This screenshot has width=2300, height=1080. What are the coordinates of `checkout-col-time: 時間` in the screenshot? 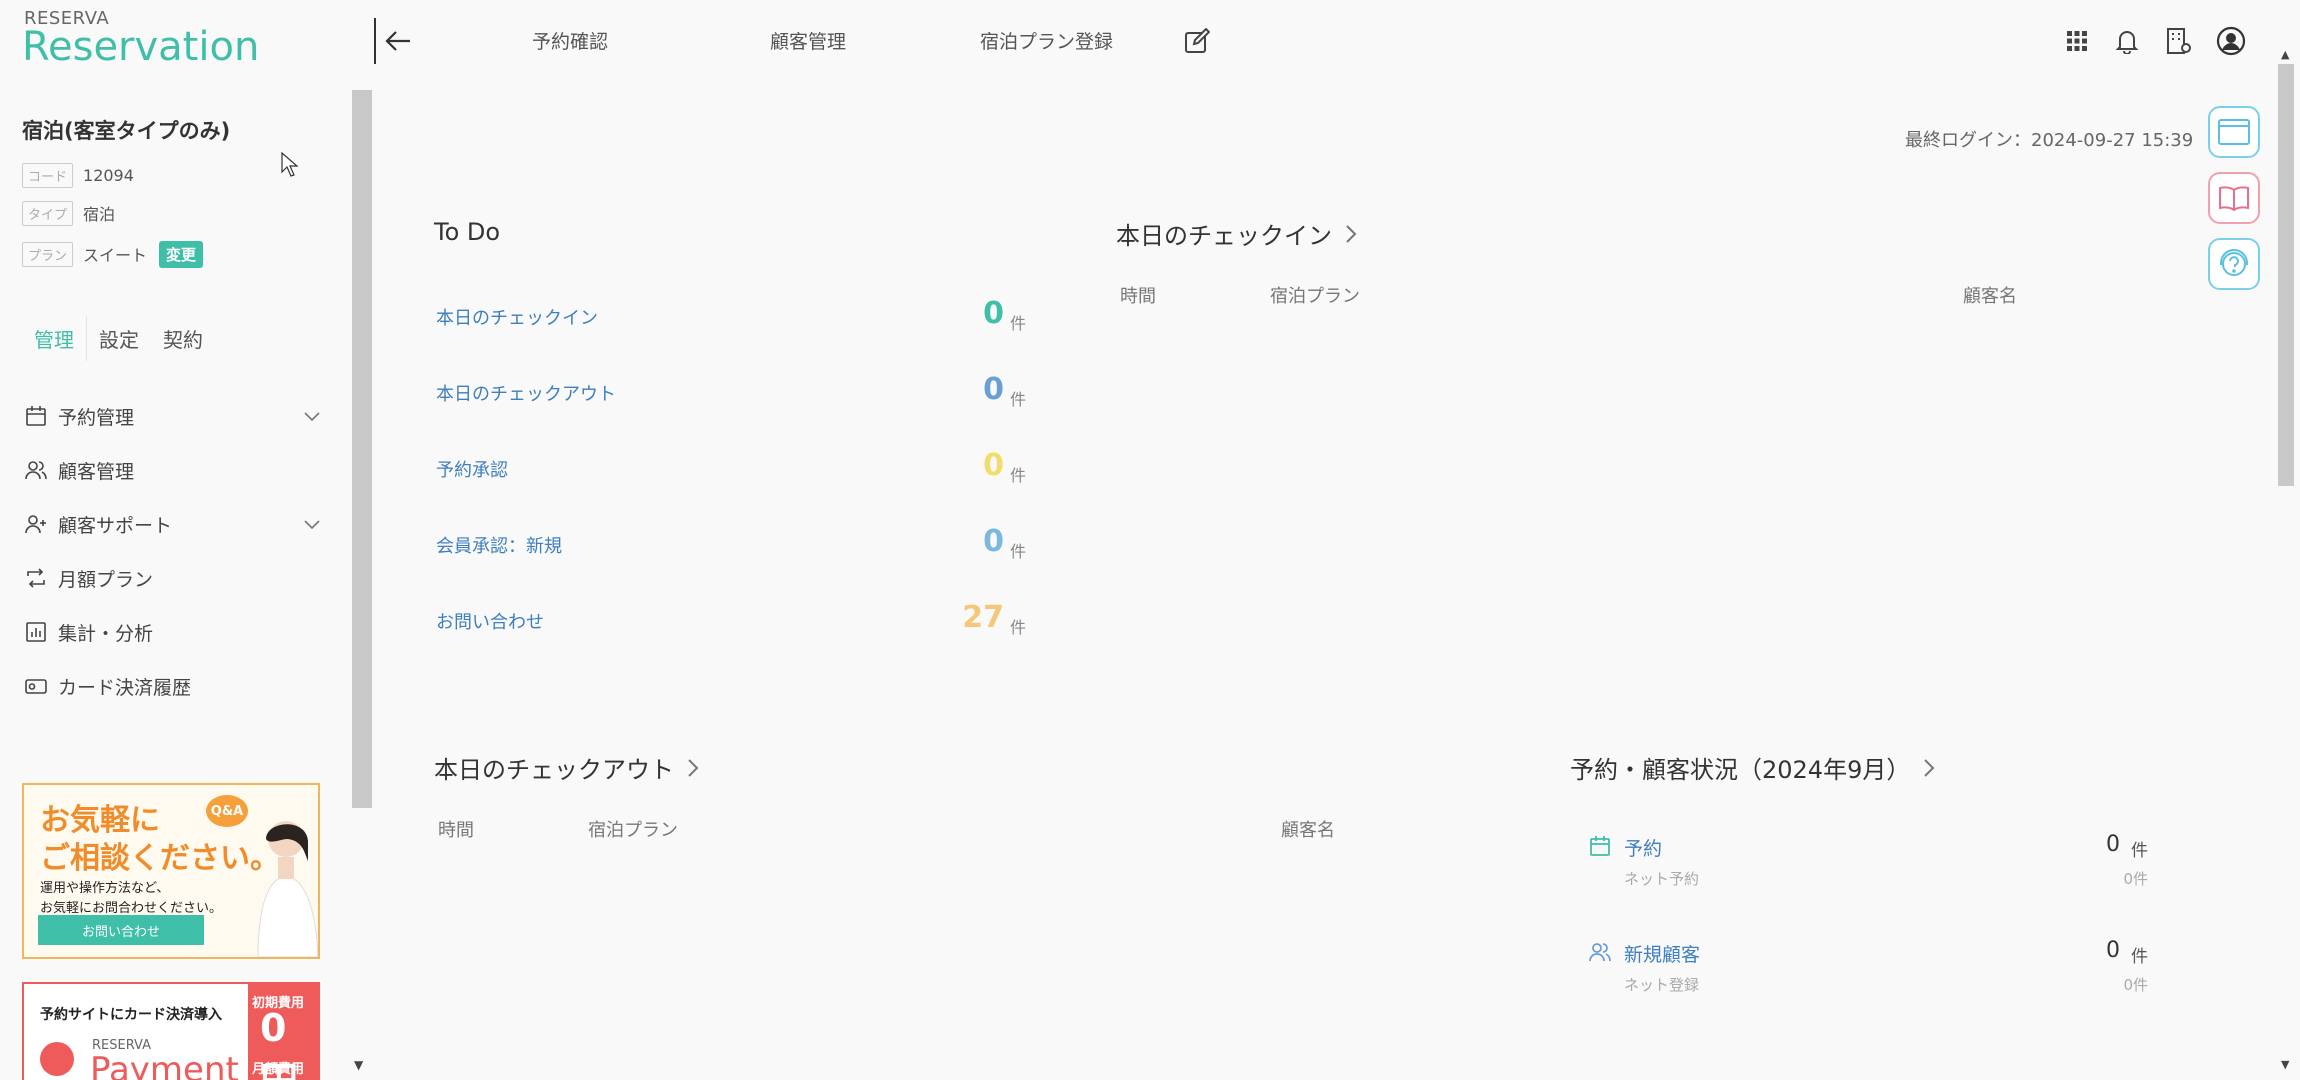 It's located at (456, 830).